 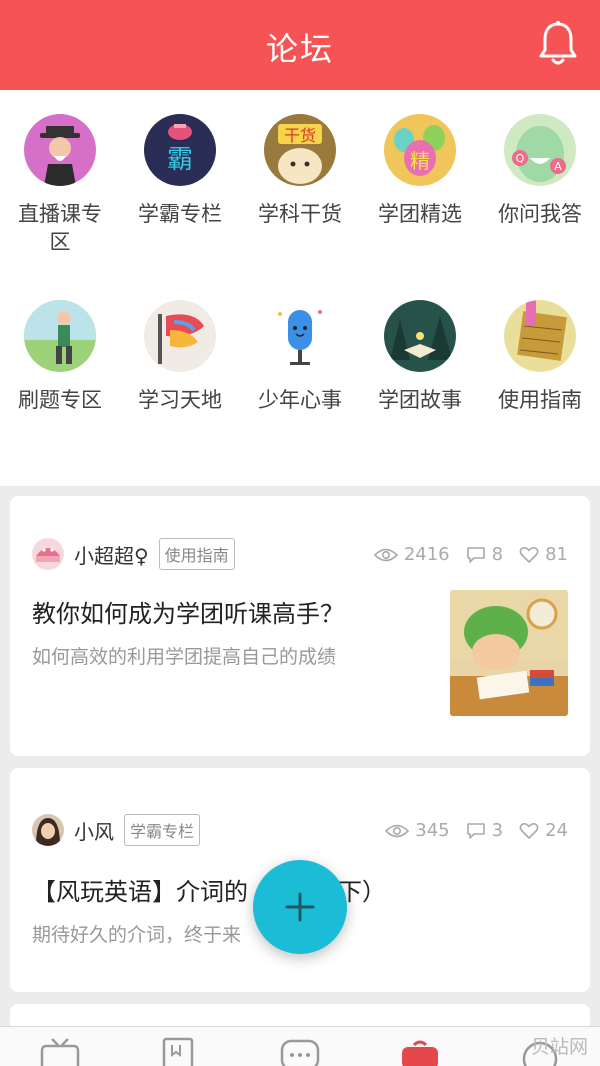 What do you see at coordinates (60, 400) in the screenshot?
I see `category-label: 刷题专区` at bounding box center [60, 400].